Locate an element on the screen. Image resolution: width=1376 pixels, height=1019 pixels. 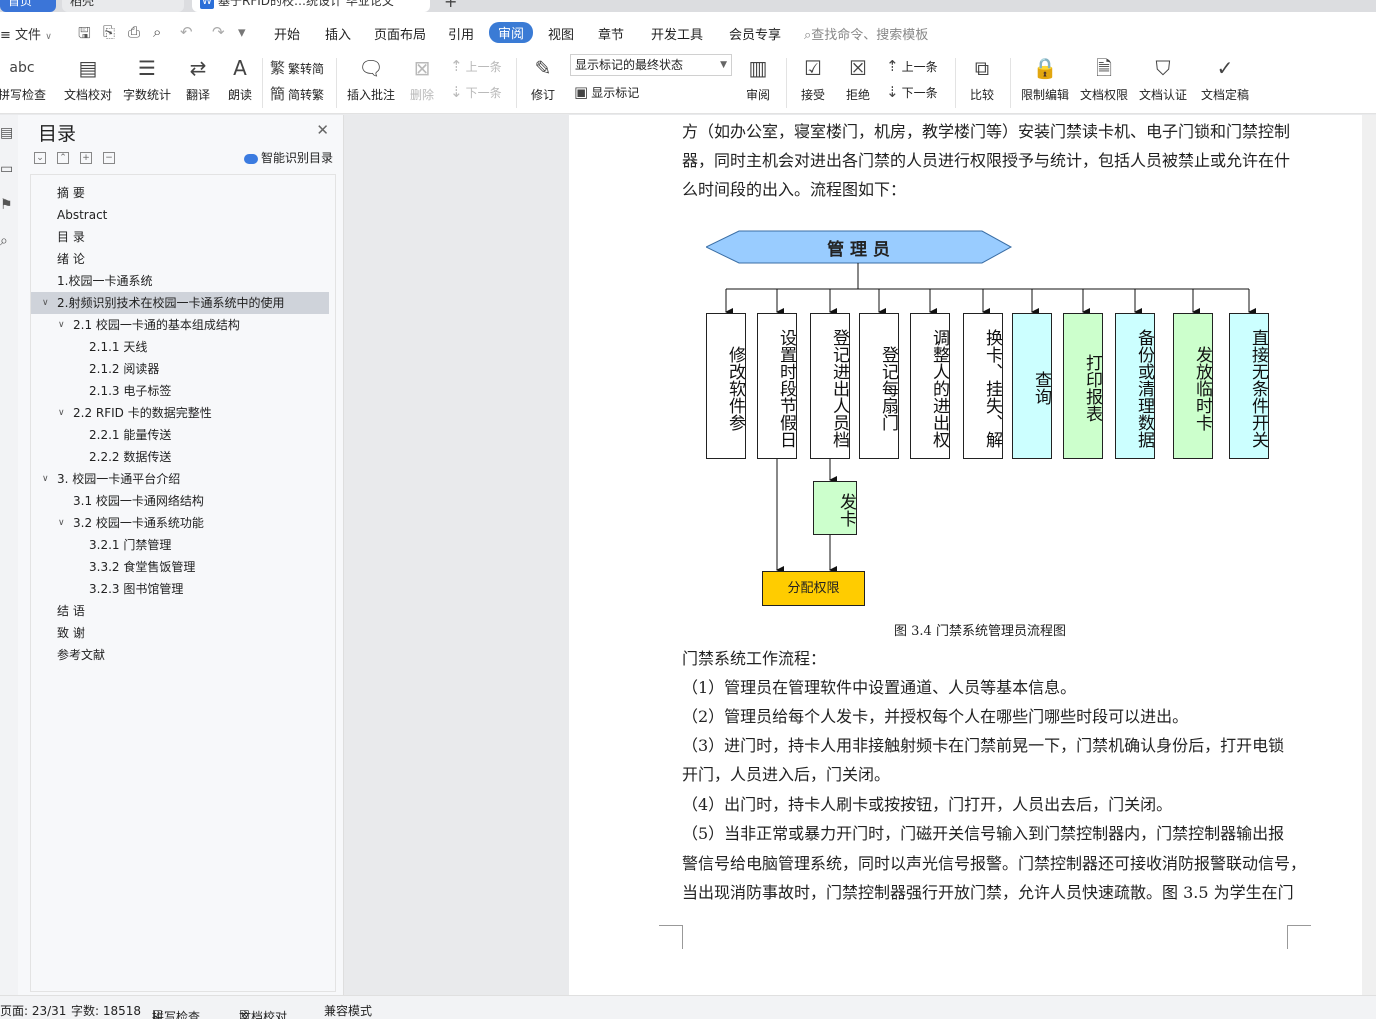
toc-item: 参考文献 is located at coordinates (180, 655).